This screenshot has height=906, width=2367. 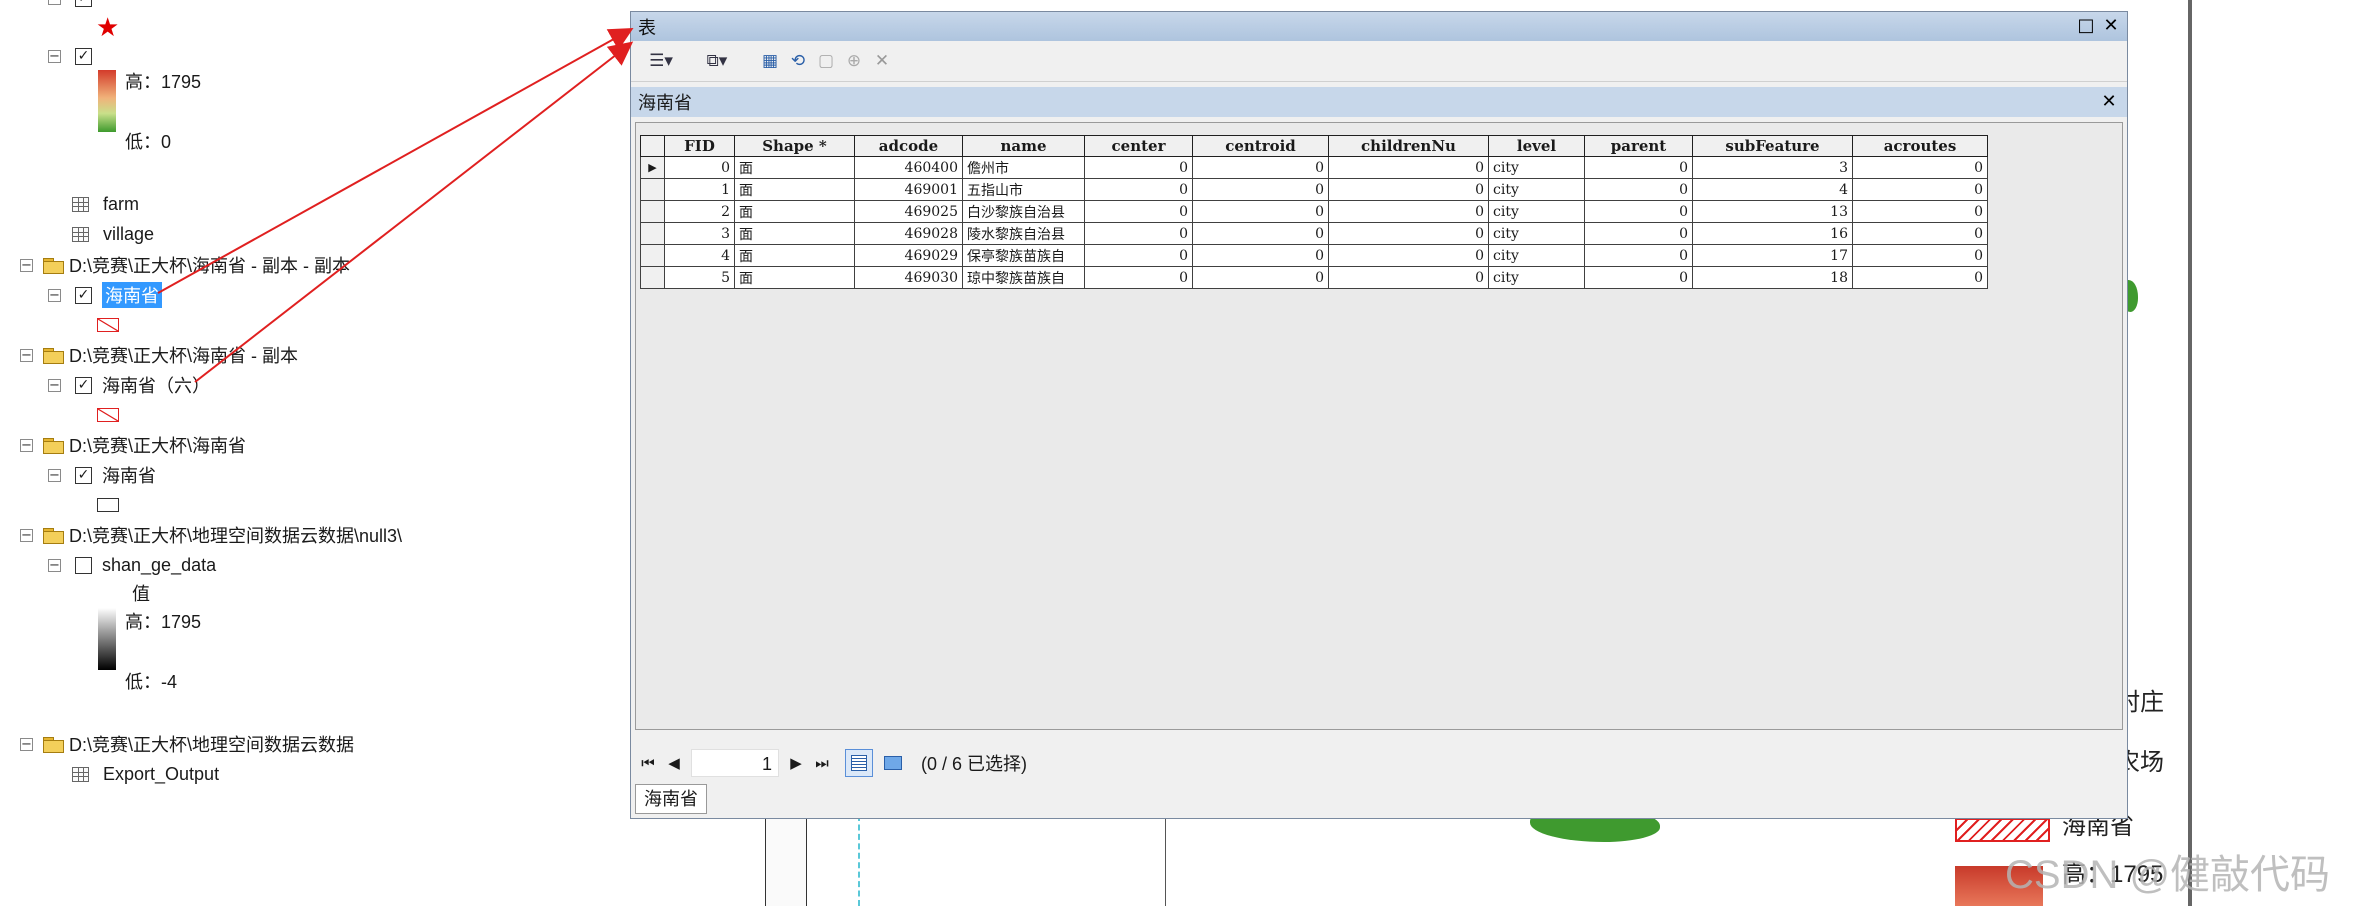 I want to click on annotation-arrows, so click(x=395, y=205).